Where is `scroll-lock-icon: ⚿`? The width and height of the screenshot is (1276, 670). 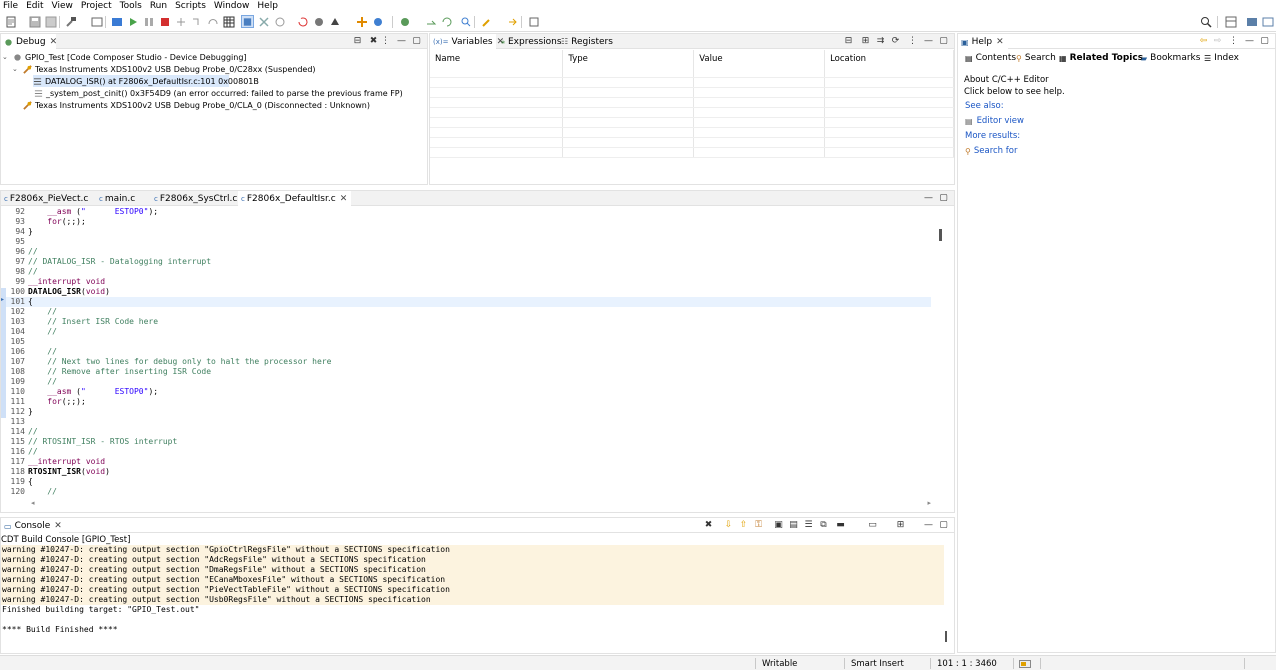
scroll-lock-icon: ⚿ is located at coordinates (758, 525).